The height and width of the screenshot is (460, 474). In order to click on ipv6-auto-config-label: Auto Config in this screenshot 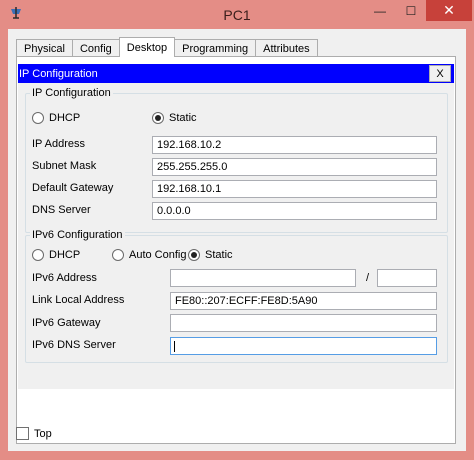, I will do `click(158, 255)`.